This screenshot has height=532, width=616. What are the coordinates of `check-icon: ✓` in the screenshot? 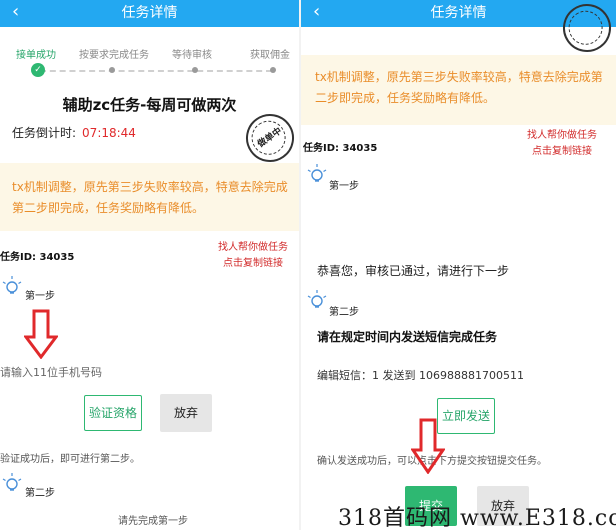 It's located at (38, 70).